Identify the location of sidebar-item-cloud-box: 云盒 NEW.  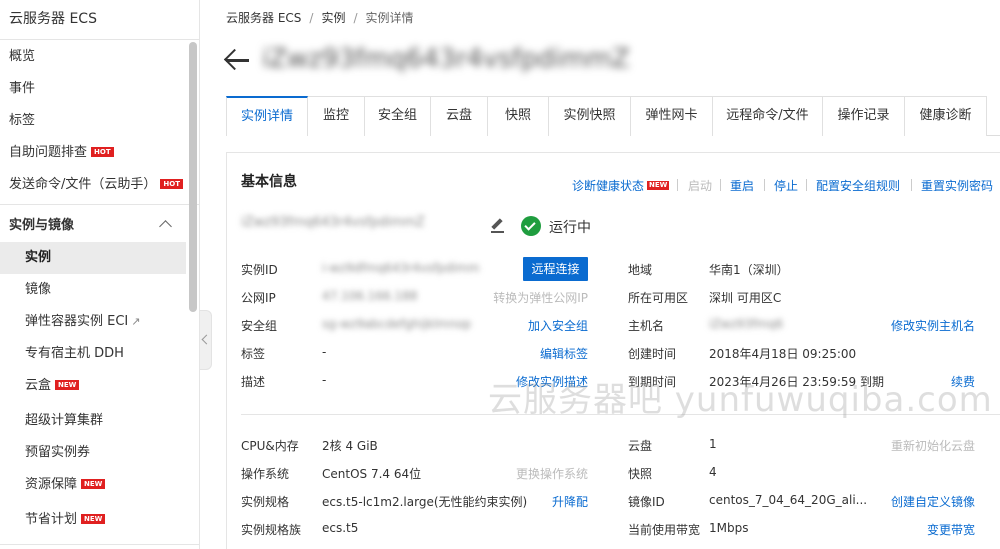
(93, 386).